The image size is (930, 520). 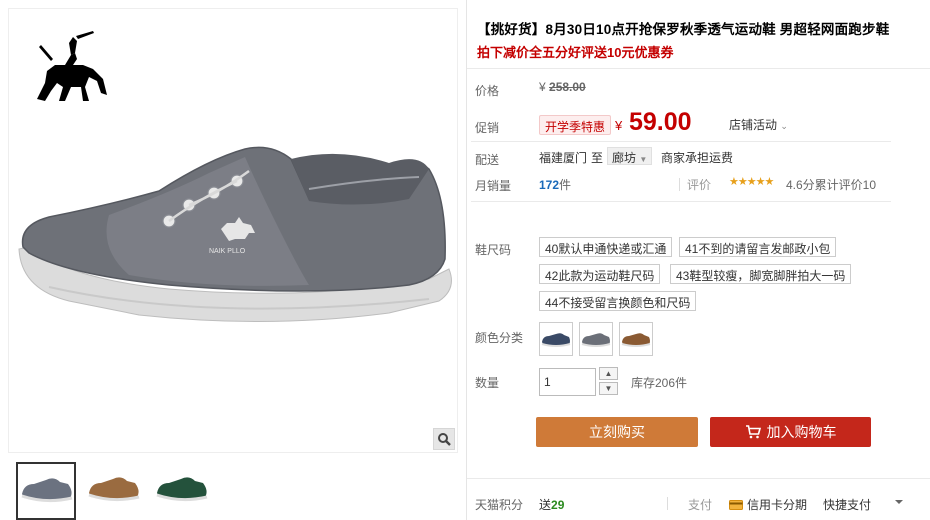 I want to click on points-value: 送29, so click(x=551, y=504).